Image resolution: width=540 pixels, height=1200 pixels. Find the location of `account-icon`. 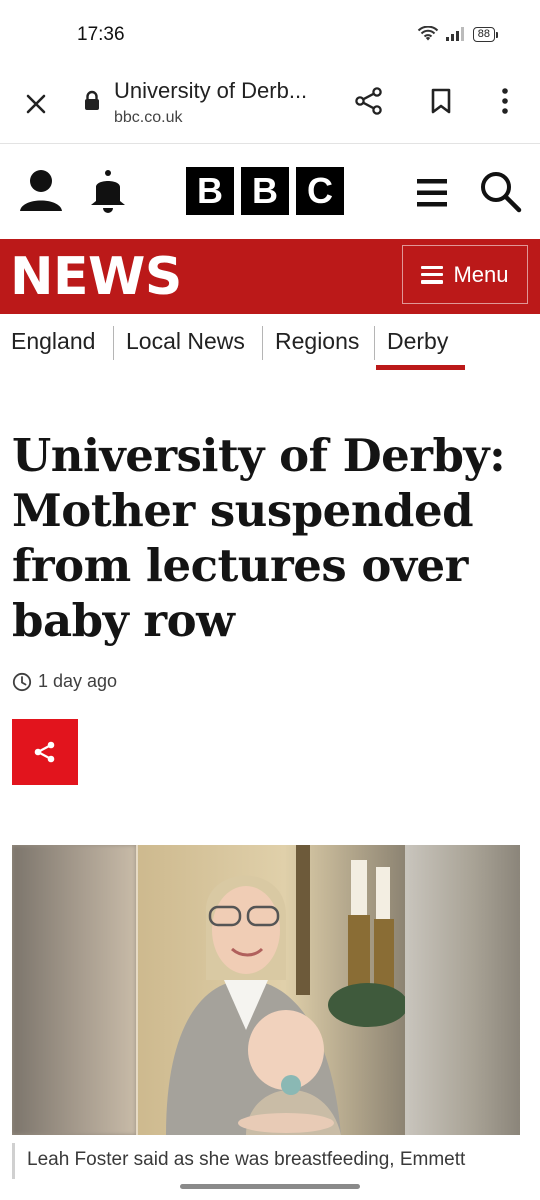

account-icon is located at coordinates (41, 190).